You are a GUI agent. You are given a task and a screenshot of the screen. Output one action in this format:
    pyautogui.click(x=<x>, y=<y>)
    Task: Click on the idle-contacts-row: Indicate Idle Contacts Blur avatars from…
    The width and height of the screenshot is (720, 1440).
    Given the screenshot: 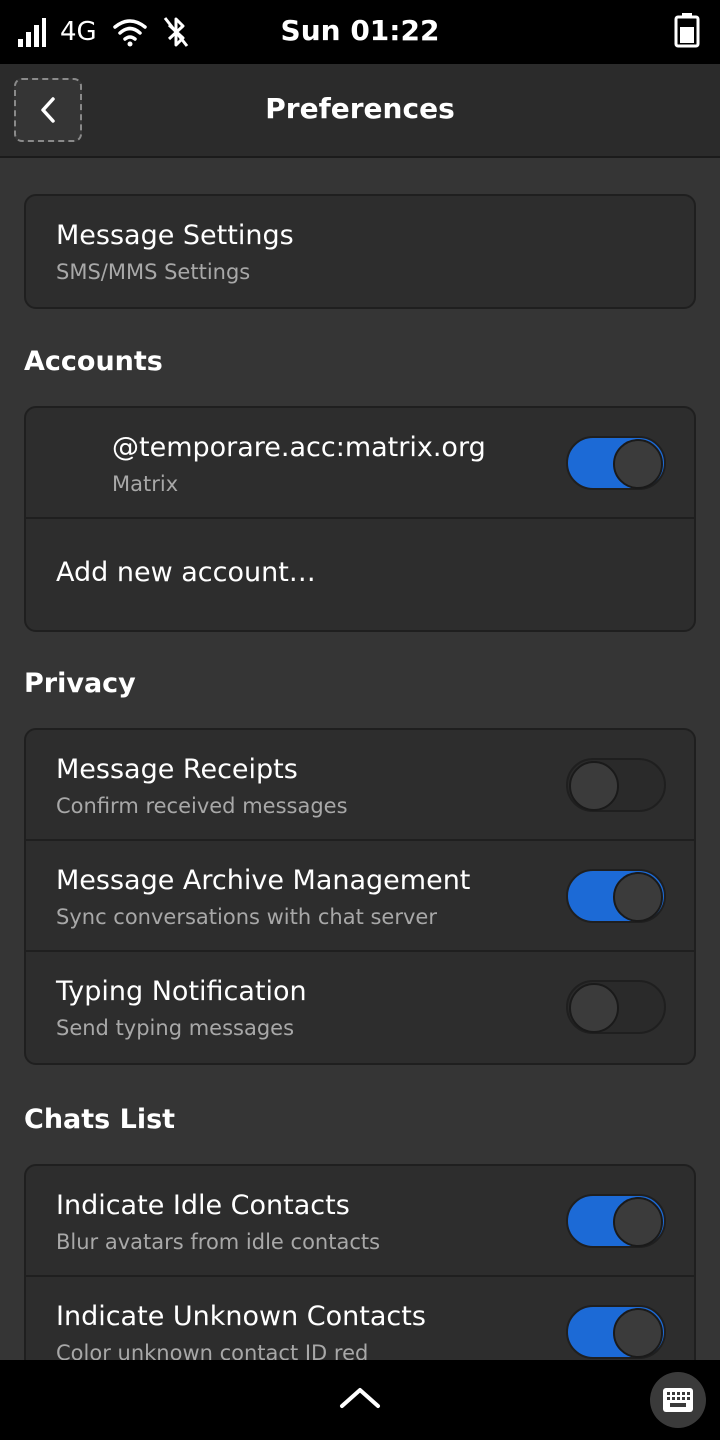 What is the action you would take?
    pyautogui.click(x=360, y=1221)
    